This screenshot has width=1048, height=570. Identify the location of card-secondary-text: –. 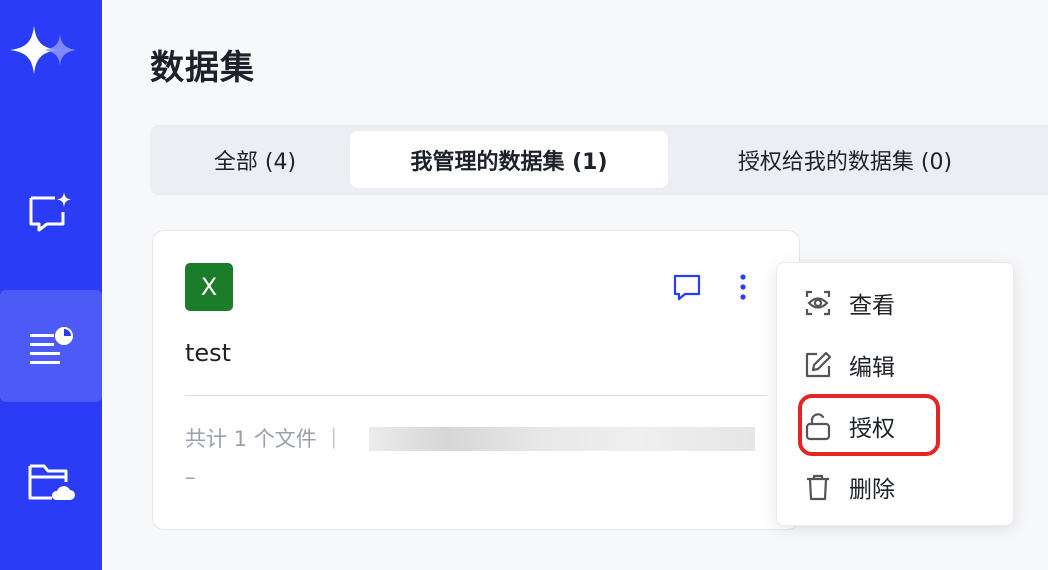
(190, 477).